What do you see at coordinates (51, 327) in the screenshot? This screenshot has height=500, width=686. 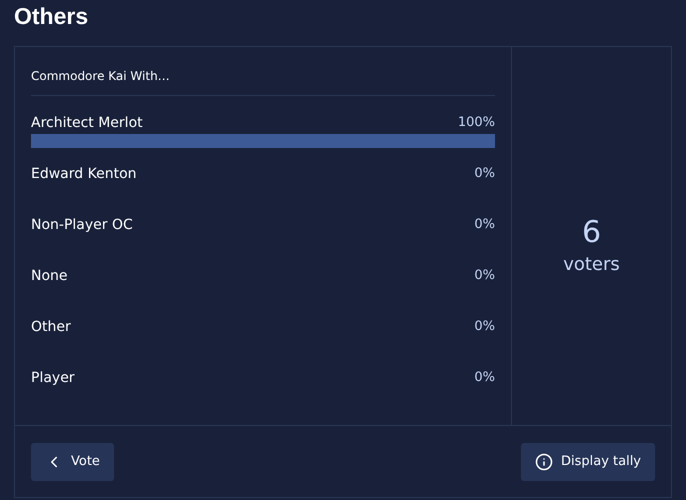 I see `option-label: Other` at bounding box center [51, 327].